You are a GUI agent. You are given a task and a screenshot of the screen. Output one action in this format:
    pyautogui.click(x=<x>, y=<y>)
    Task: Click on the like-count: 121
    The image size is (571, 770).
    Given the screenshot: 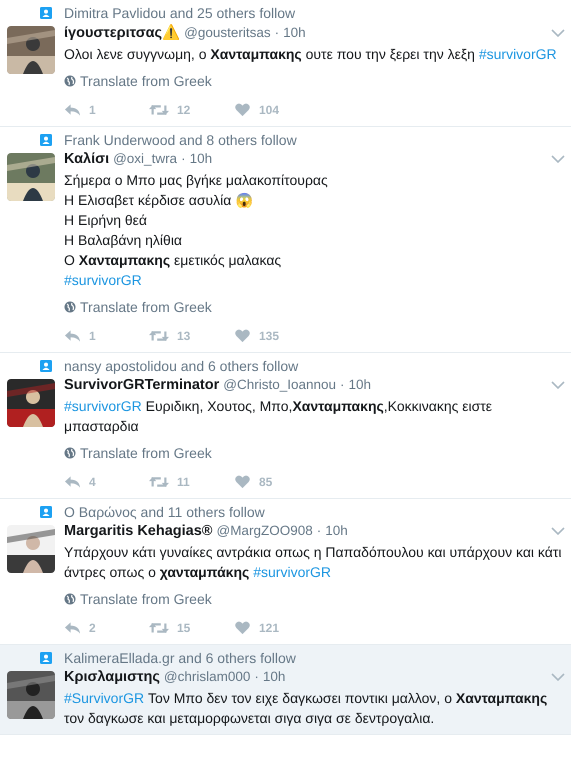 What is the action you would take?
    pyautogui.click(x=269, y=628)
    